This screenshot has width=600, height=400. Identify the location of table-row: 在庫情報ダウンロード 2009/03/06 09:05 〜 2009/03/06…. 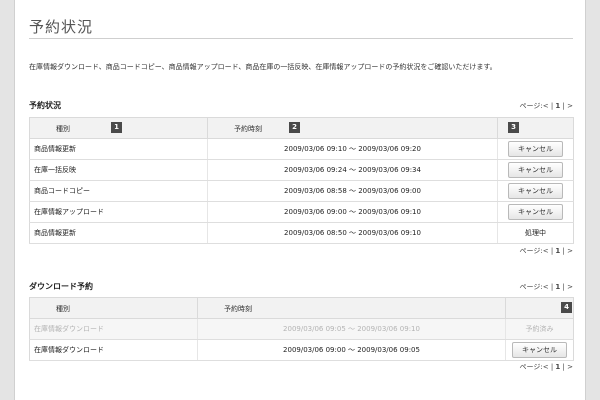
(301, 329).